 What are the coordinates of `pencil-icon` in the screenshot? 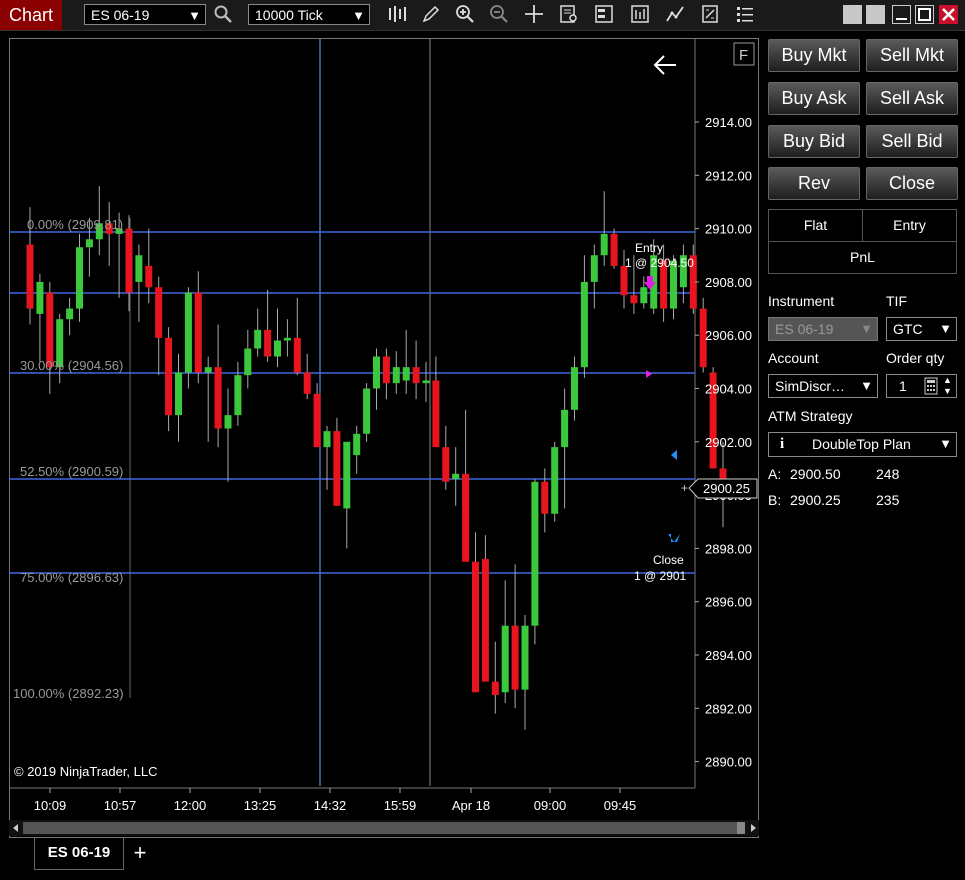 It's located at (431, 15).